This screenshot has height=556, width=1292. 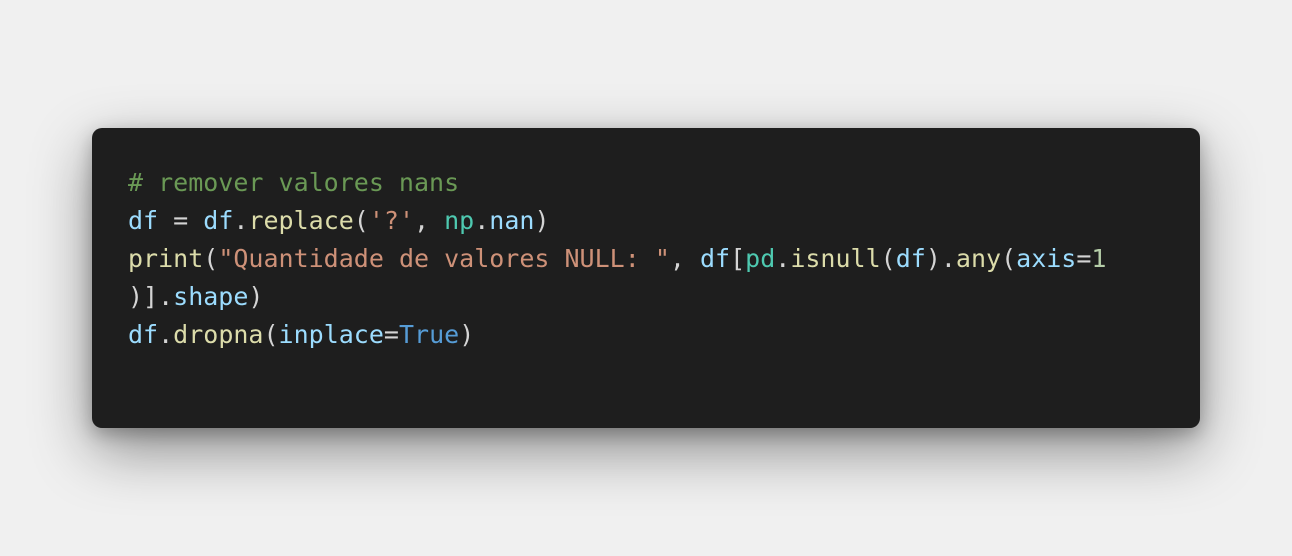 What do you see at coordinates (835, 258) in the screenshot?
I see `code-token: isnull` at bounding box center [835, 258].